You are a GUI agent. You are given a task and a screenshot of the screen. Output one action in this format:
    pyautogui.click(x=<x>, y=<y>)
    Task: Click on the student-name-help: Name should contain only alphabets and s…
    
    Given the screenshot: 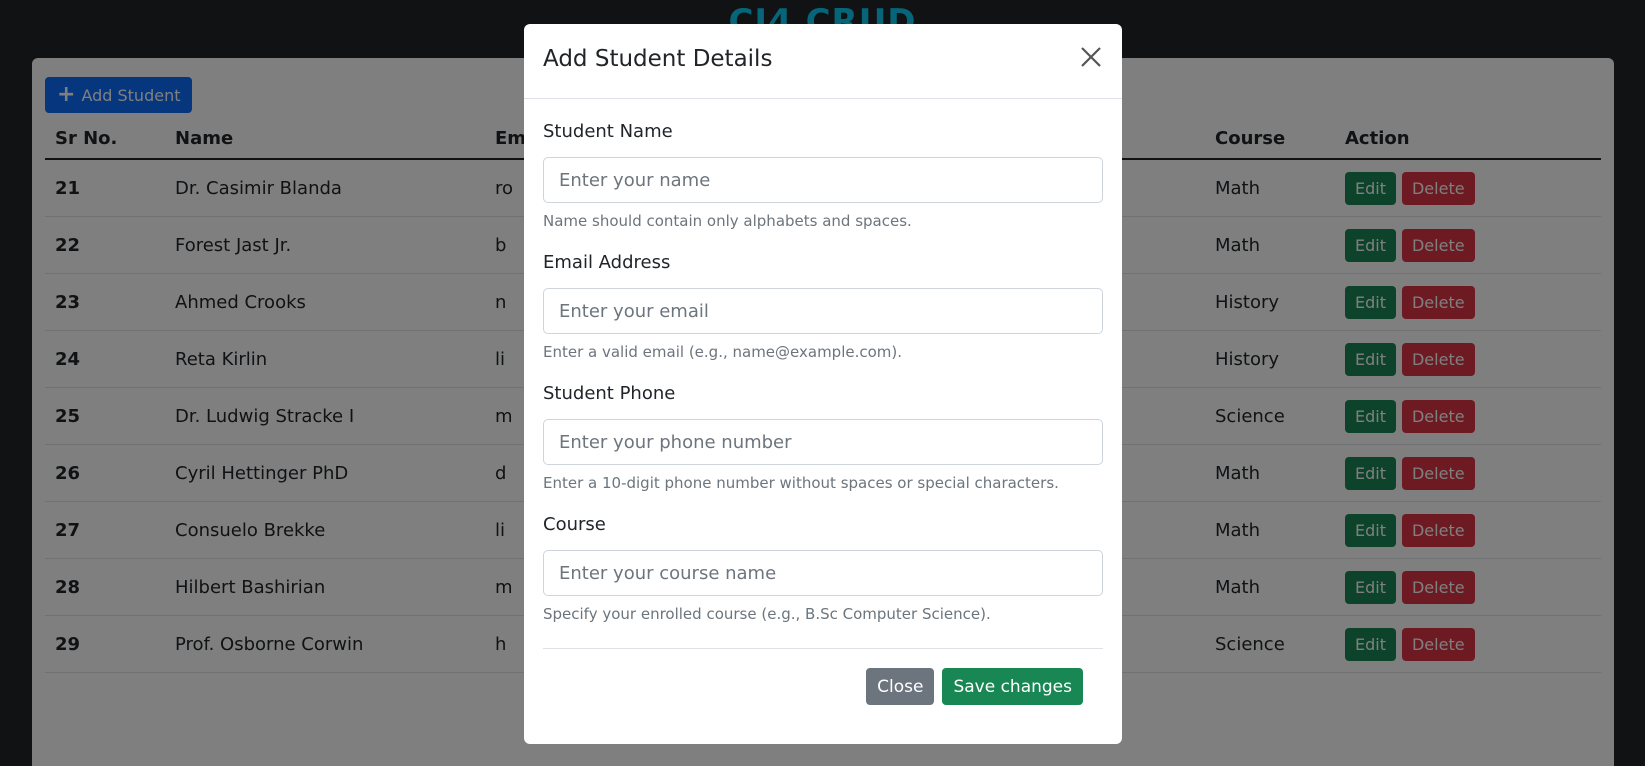 What is the action you would take?
    pyautogui.click(x=727, y=221)
    